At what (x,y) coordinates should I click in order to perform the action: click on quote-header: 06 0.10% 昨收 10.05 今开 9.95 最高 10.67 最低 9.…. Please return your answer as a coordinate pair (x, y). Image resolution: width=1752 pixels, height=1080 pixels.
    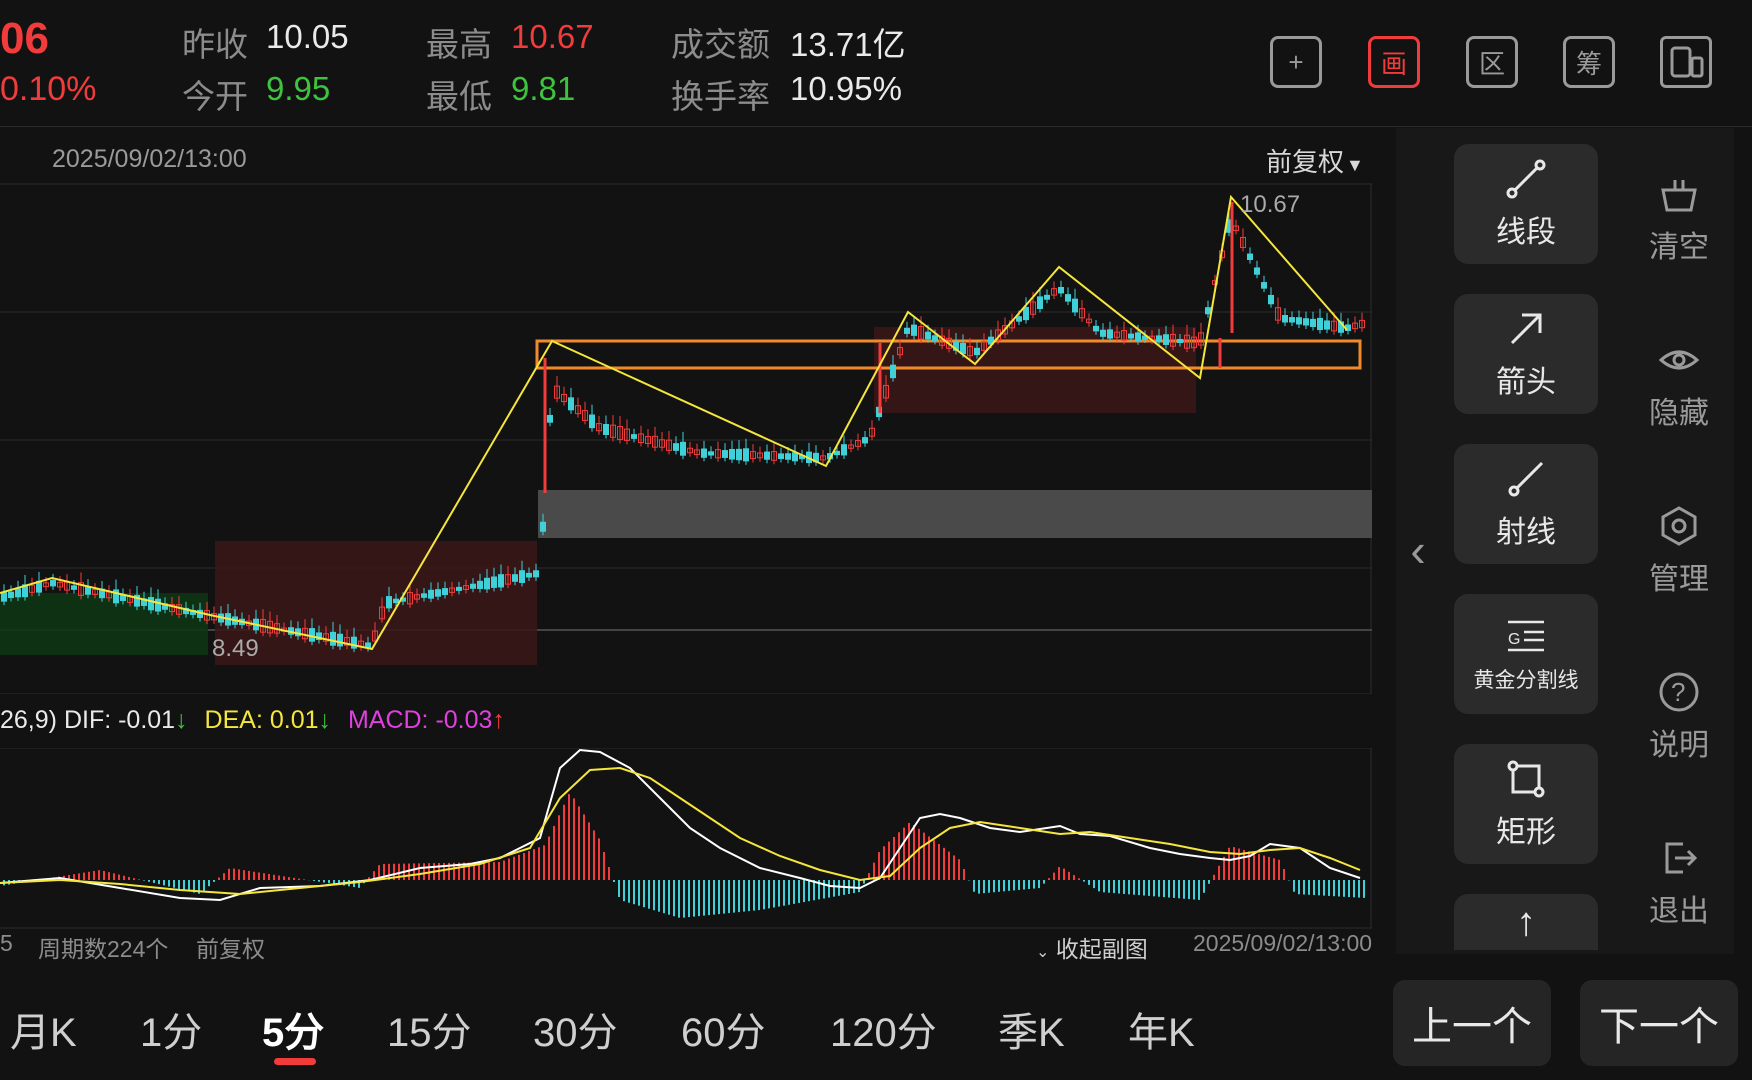
    Looking at the image, I should click on (876, 63).